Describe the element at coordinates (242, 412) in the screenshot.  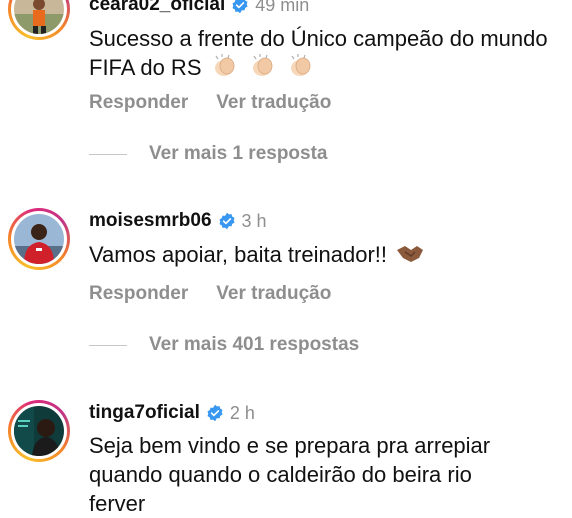
I see `comment-time: 2 h` at that location.